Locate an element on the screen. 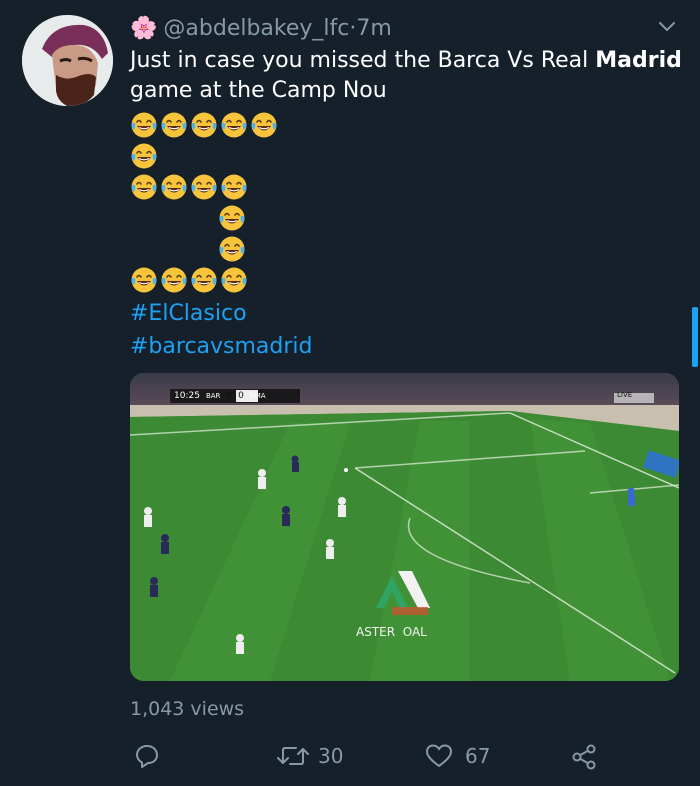 The image size is (700, 786). share-icon is located at coordinates (584, 757).